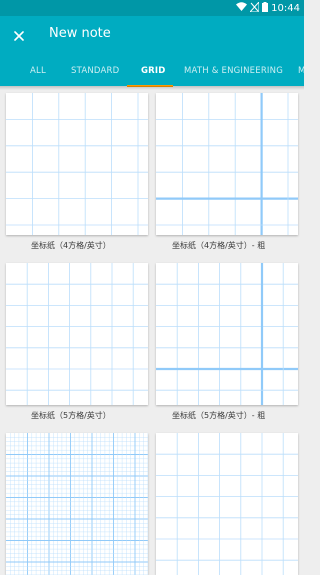 This screenshot has height=575, width=320. I want to click on tab-grid: GRID, so click(153, 71).